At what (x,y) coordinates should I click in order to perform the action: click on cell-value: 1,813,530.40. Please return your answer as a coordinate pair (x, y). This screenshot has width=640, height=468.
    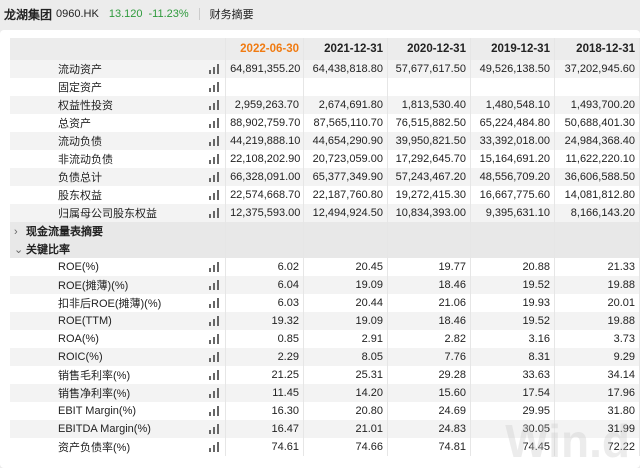
    Looking at the image, I should click on (429, 105).